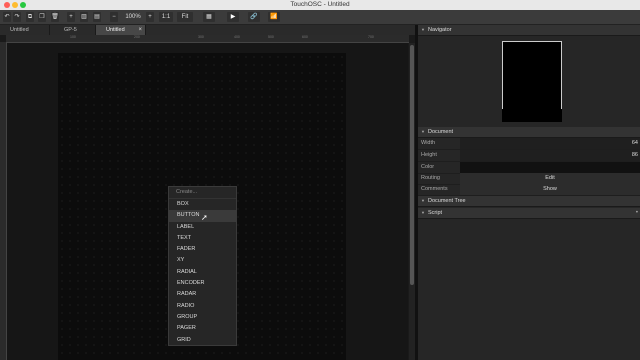 The height and width of the screenshot is (360, 640). What do you see at coordinates (320, 17) in the screenshot?
I see `toolbar: ↶ ↷ ⧉ ❐ 🗑 + ▥ ▤ − 100% + 1:1 Fit ▦ ▶ 🔗 📶` at bounding box center [320, 17].